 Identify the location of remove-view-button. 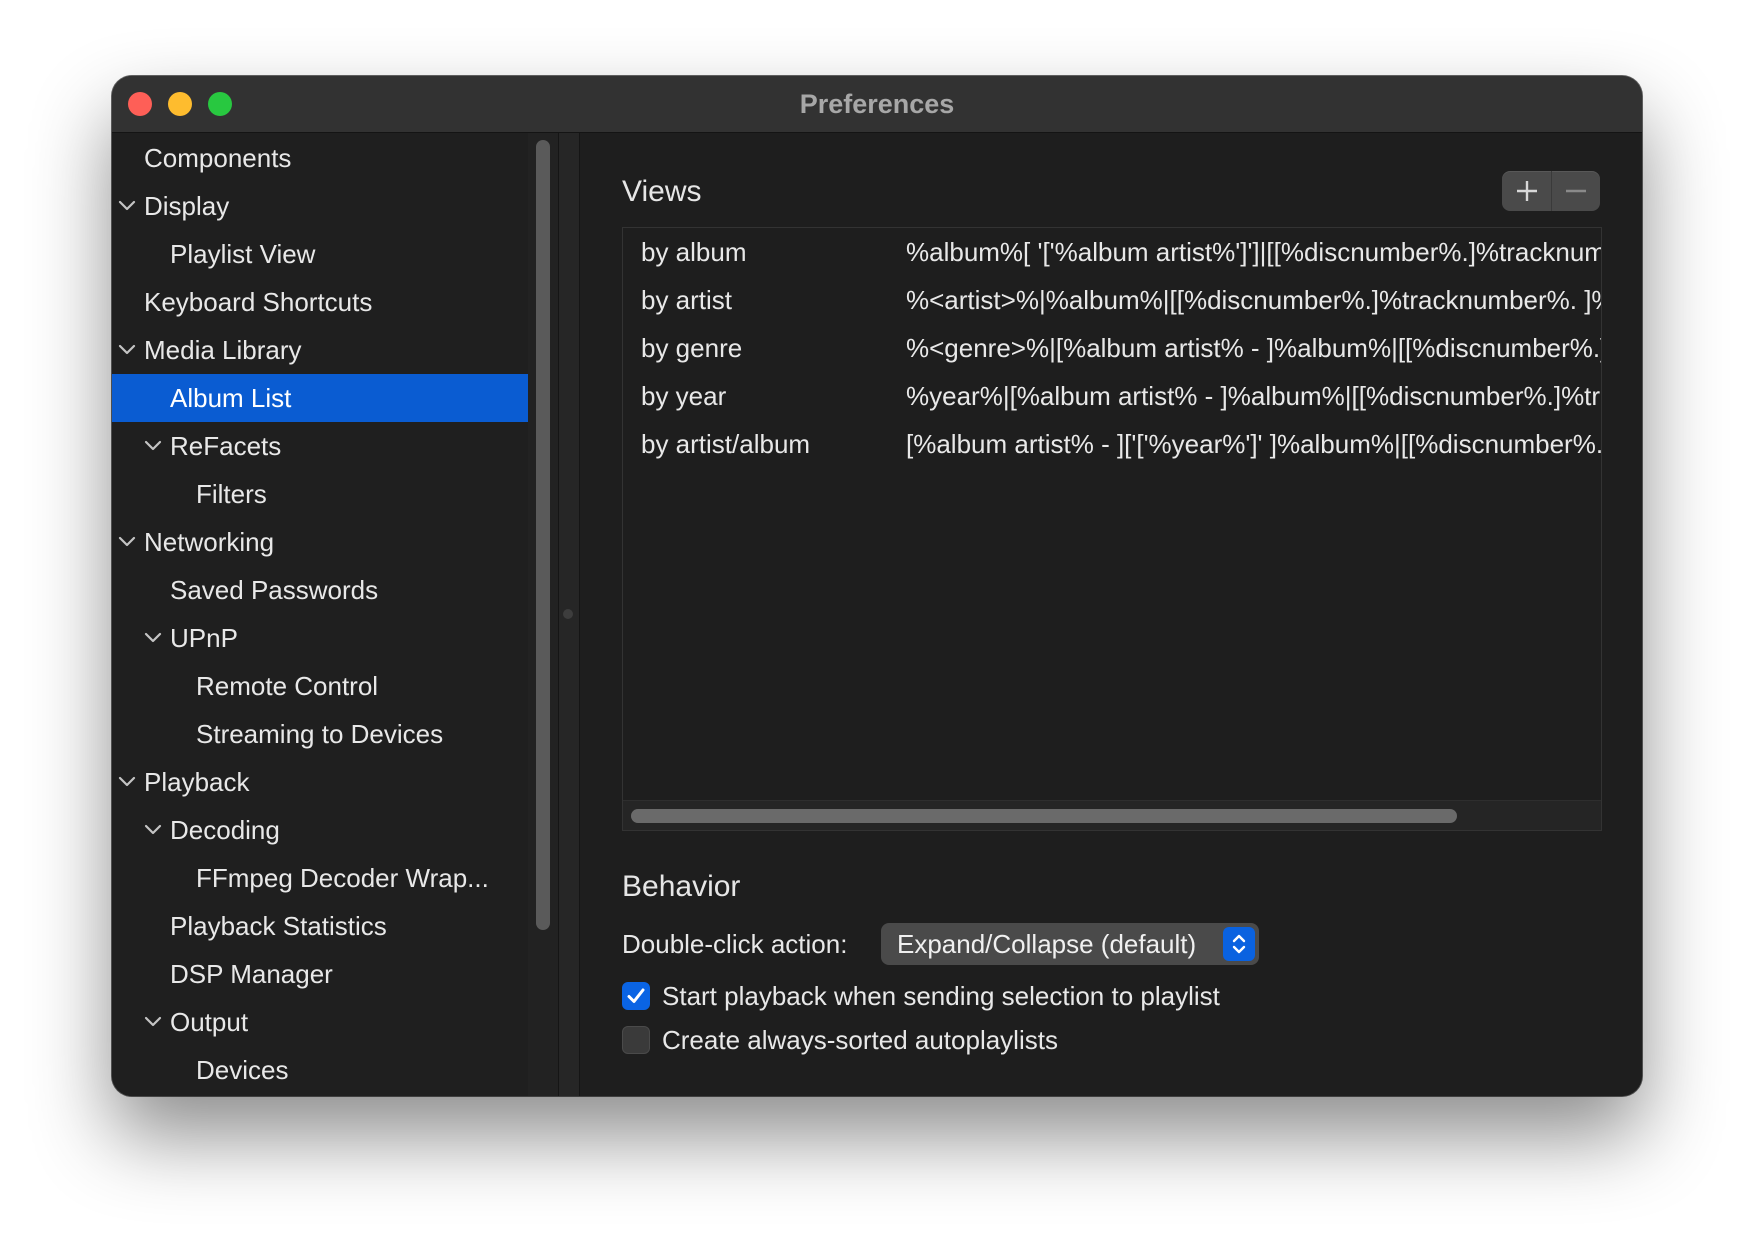
(1575, 191).